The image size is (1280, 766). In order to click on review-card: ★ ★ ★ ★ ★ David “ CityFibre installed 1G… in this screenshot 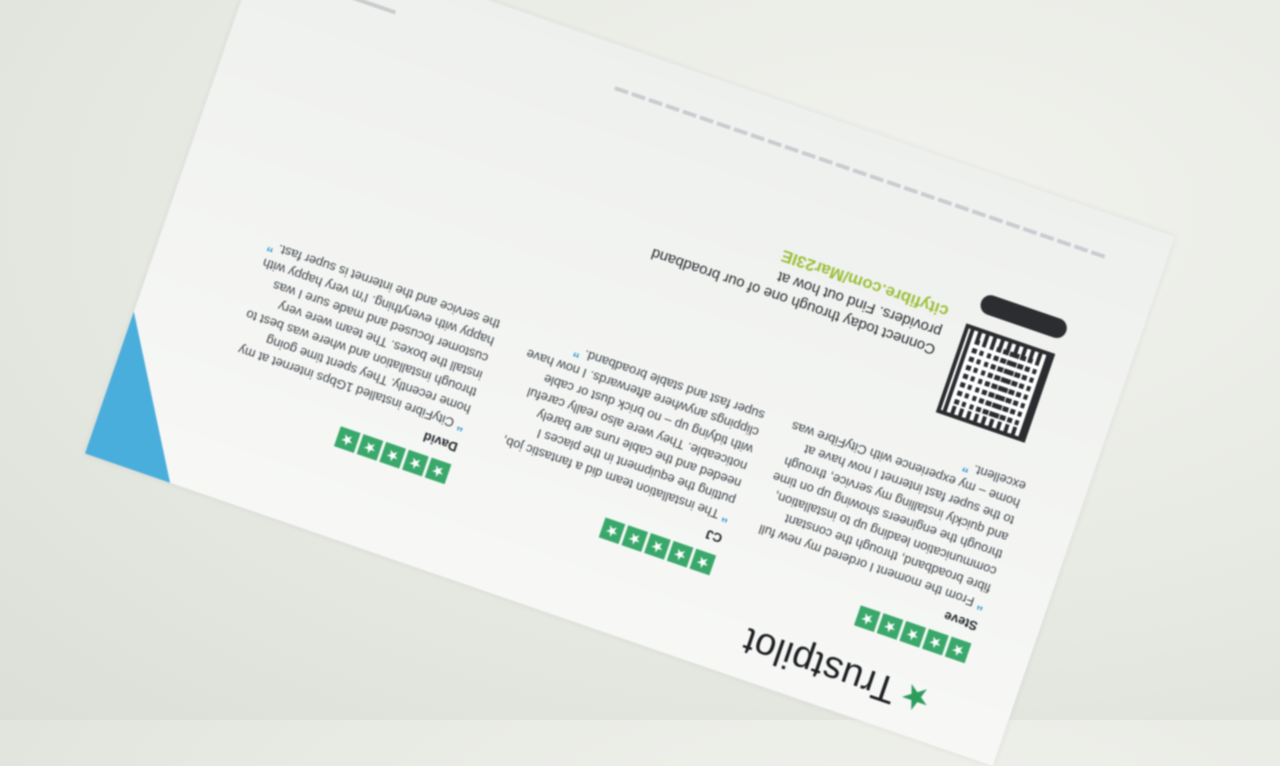, I will do `click(355, 360)`.